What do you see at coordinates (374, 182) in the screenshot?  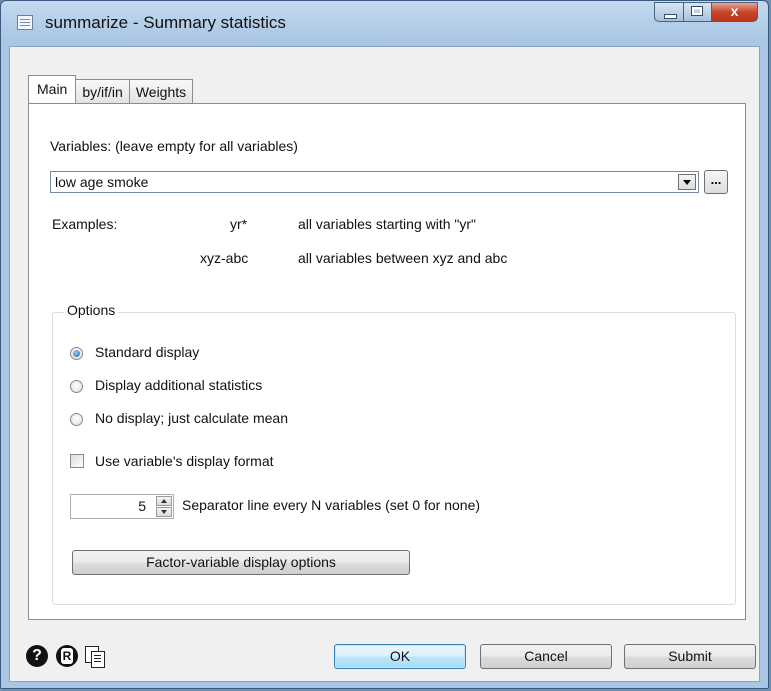 I see `variables-combobox: low age smoke` at bounding box center [374, 182].